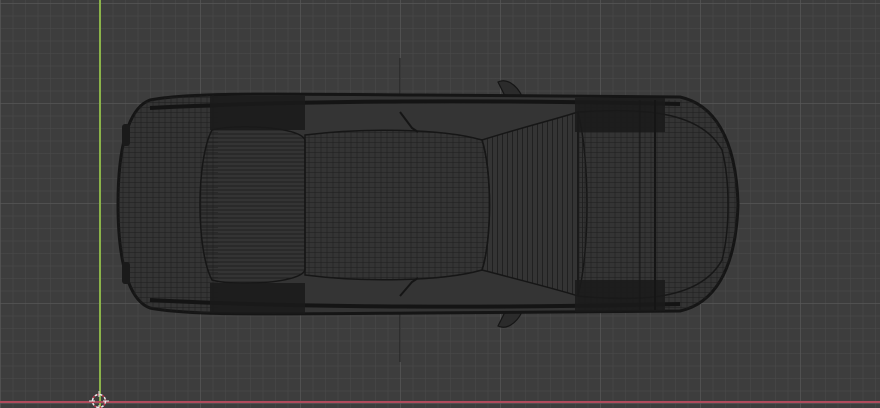 This screenshot has width=880, height=408. What do you see at coordinates (257, 113) in the screenshot?
I see `rear-left-wheel` at bounding box center [257, 113].